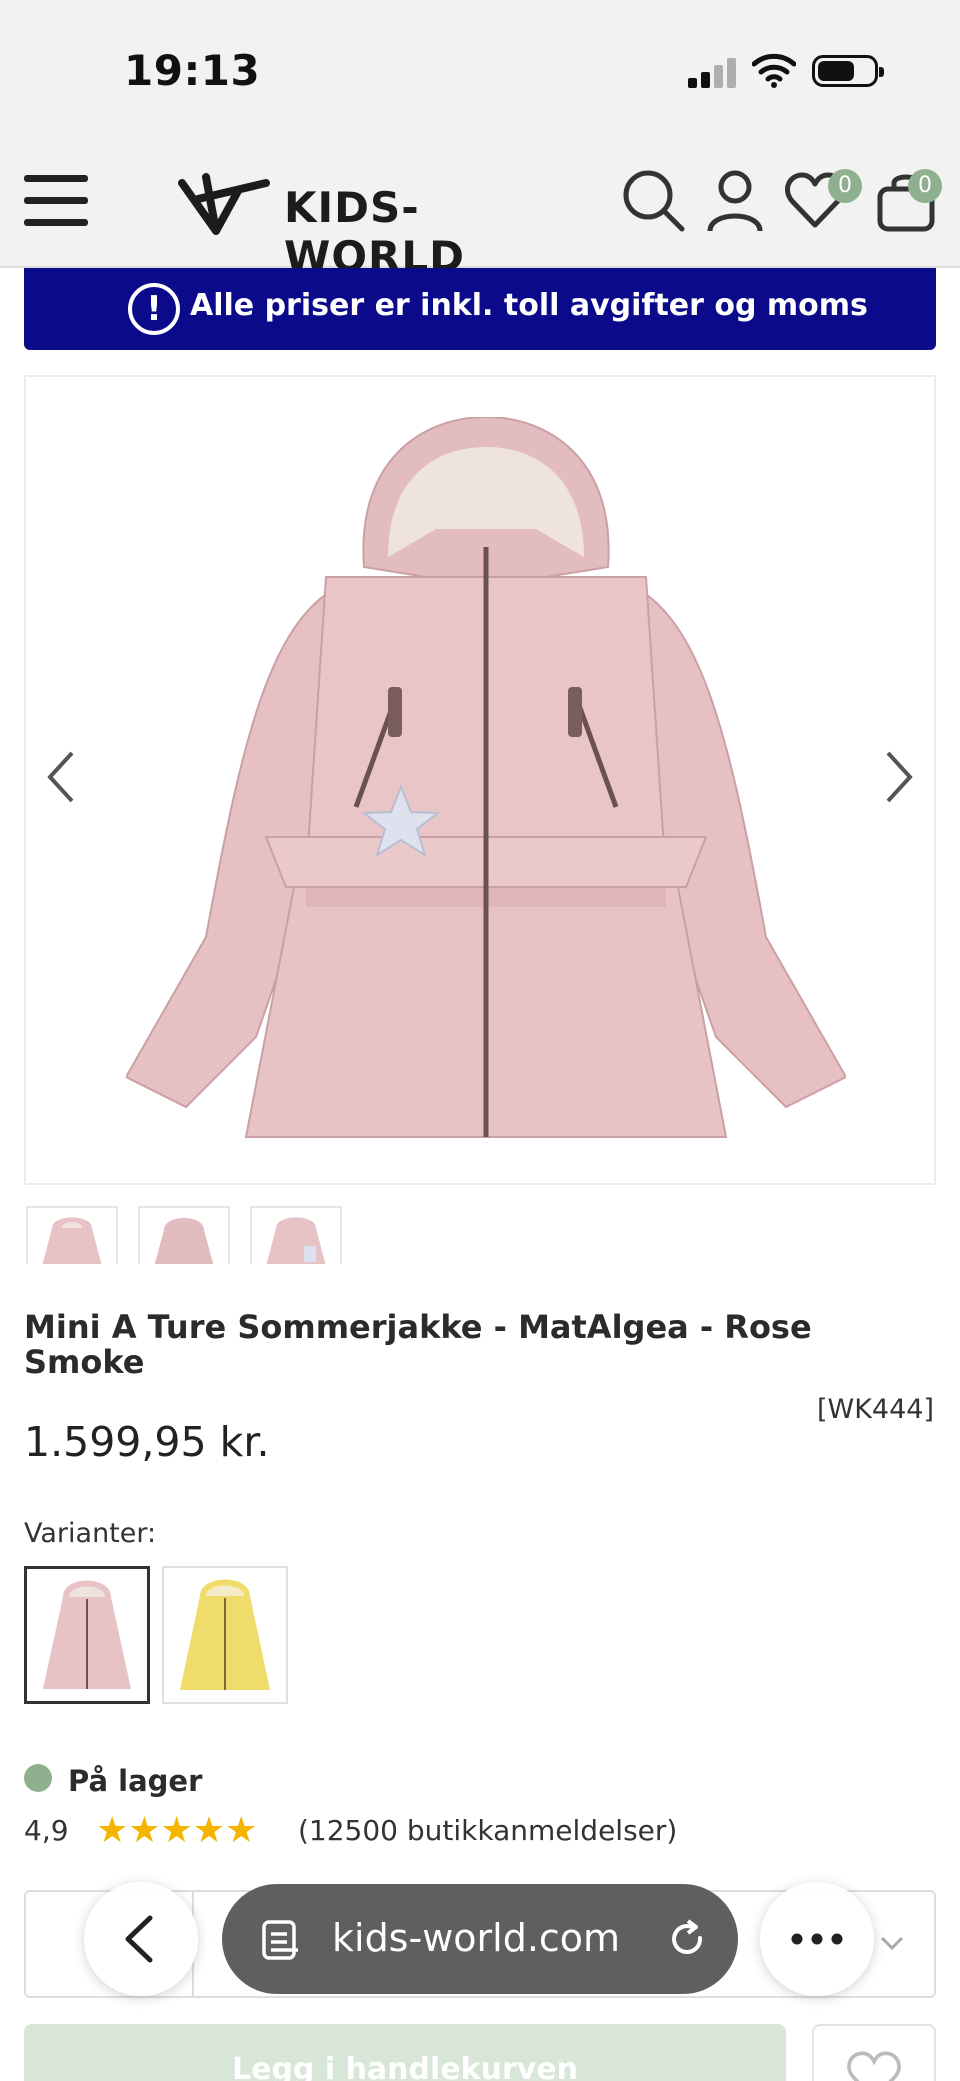 The width and height of the screenshot is (960, 2081). What do you see at coordinates (476, 1938) in the screenshot?
I see `url-text: kids-world.com` at bounding box center [476, 1938].